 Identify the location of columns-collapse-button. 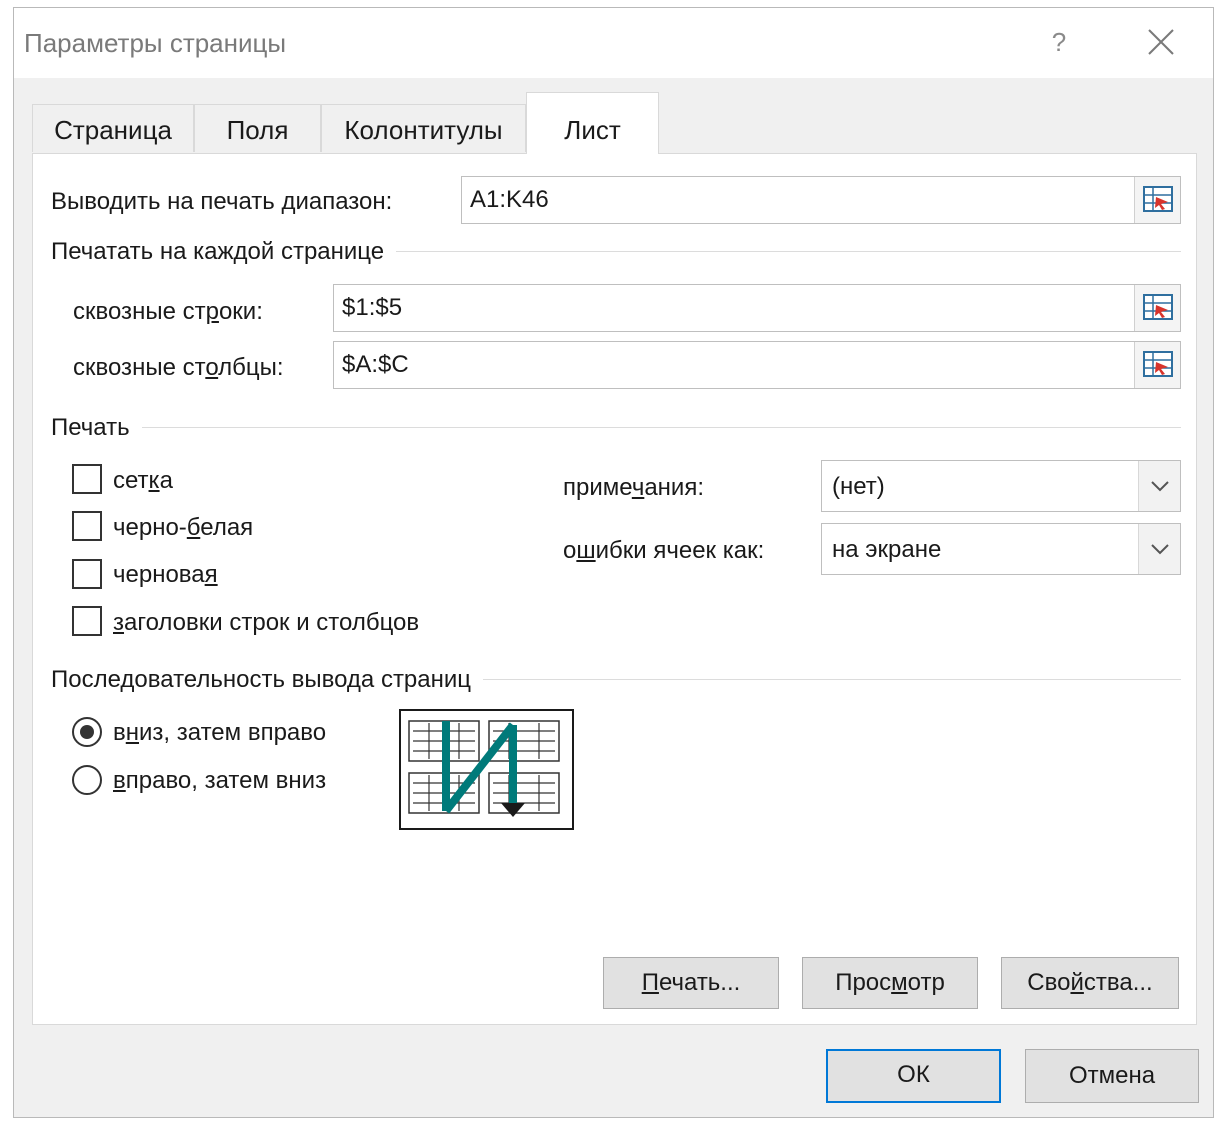
(1157, 365).